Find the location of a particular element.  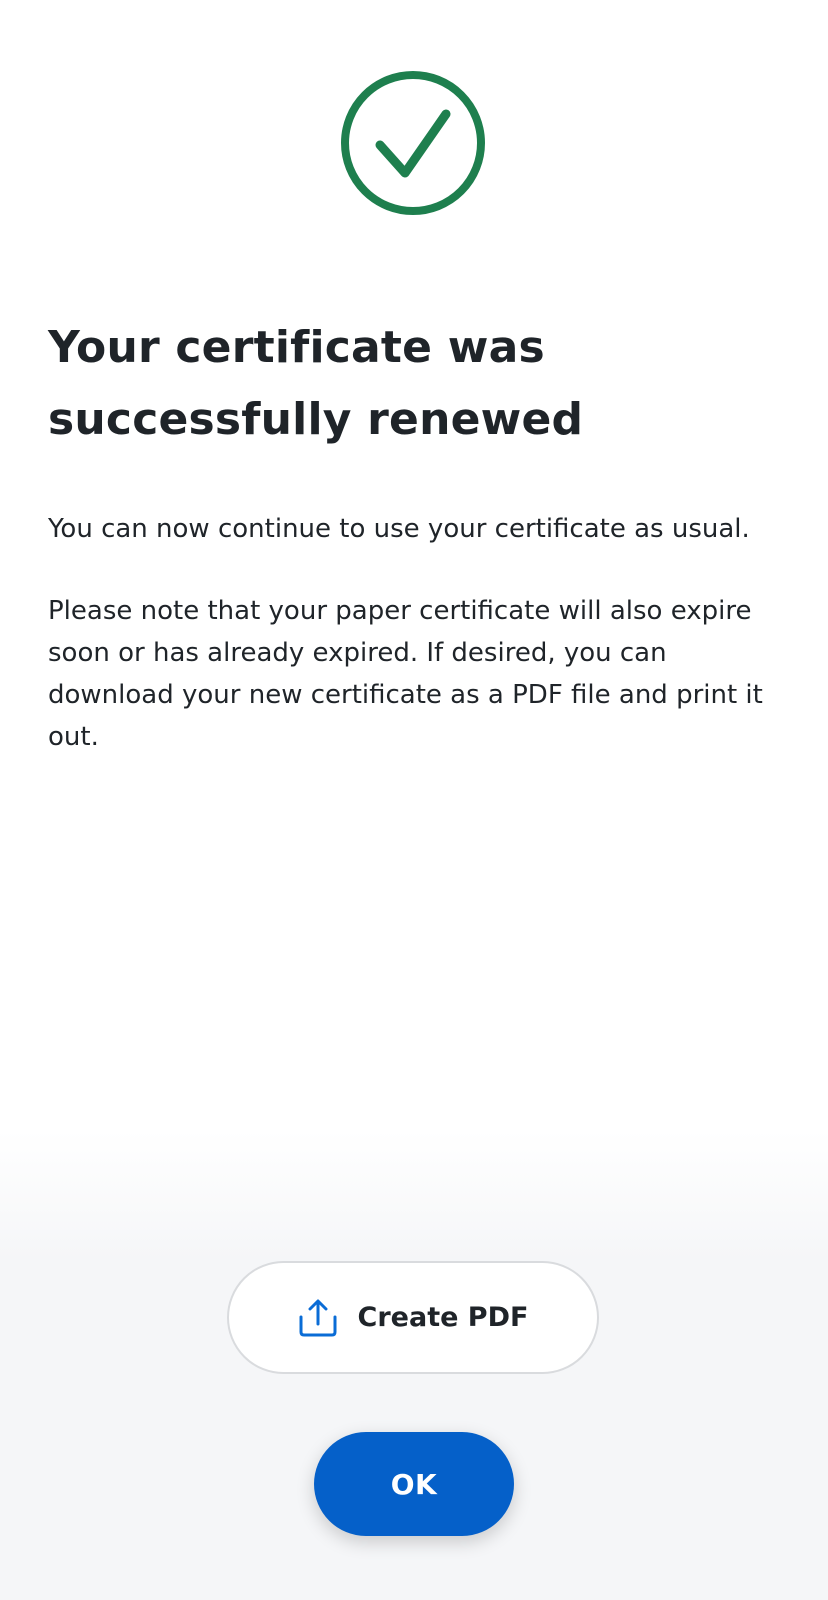

create-pdf-button: Create PDF is located at coordinates (413, 1317).